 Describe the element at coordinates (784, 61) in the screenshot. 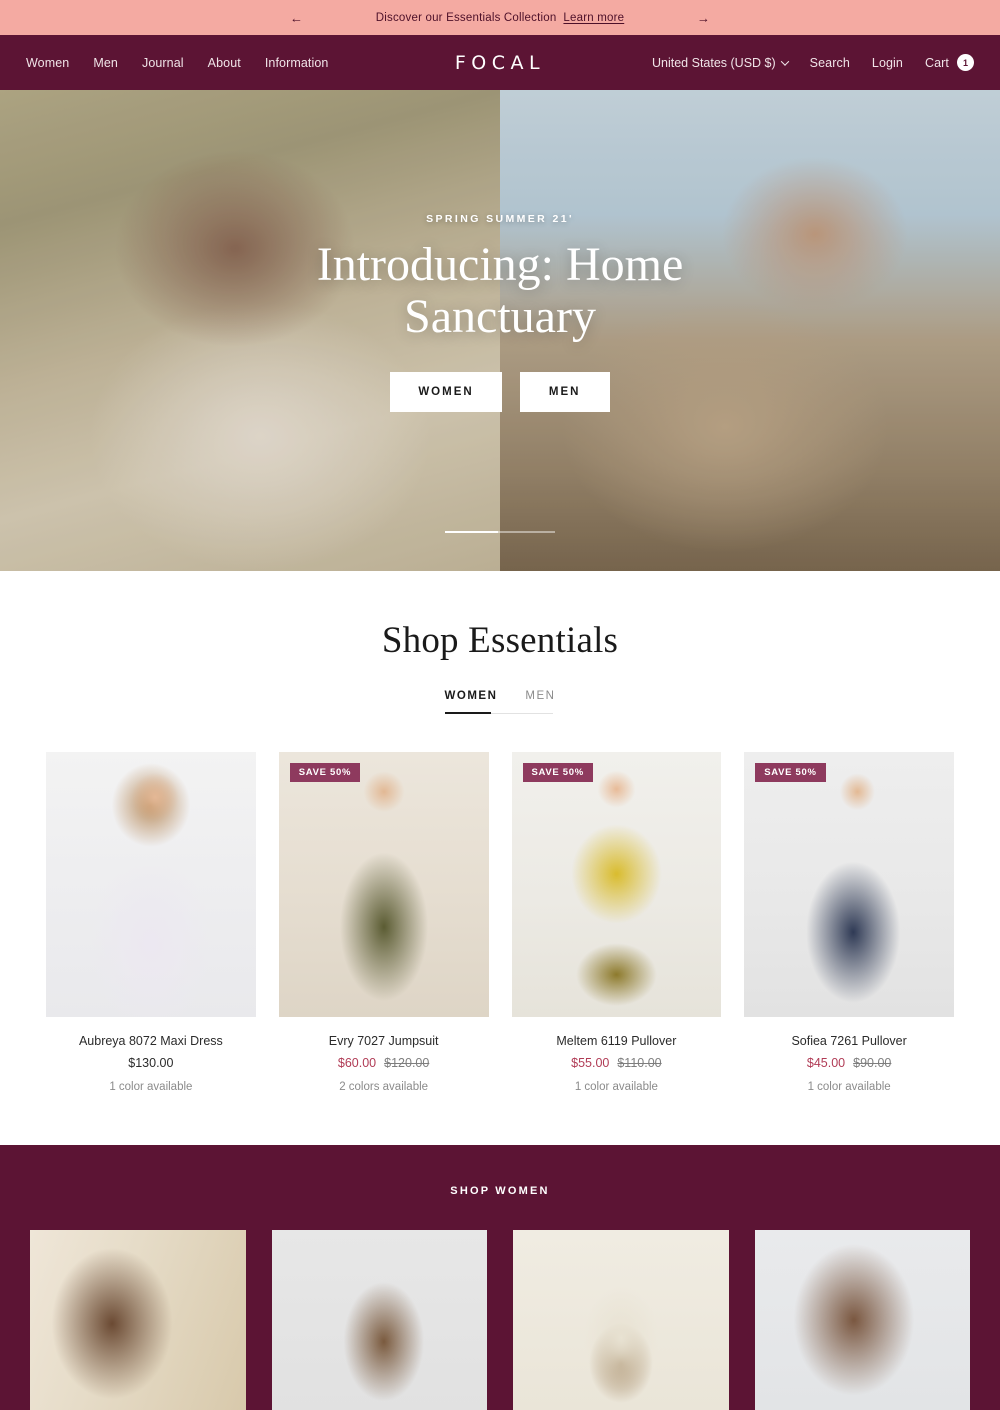

I see `chevron-down-icon` at that location.